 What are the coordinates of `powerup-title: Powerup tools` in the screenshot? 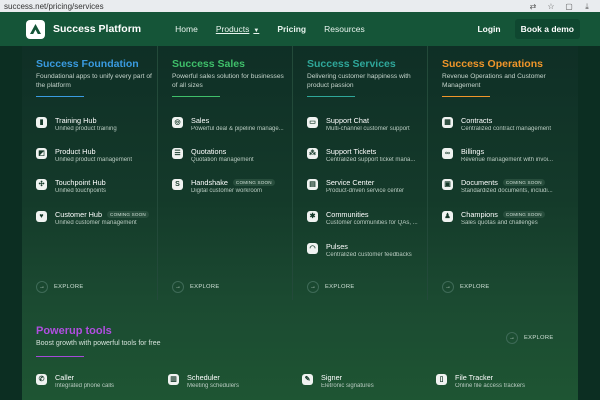 It's located at (74, 331).